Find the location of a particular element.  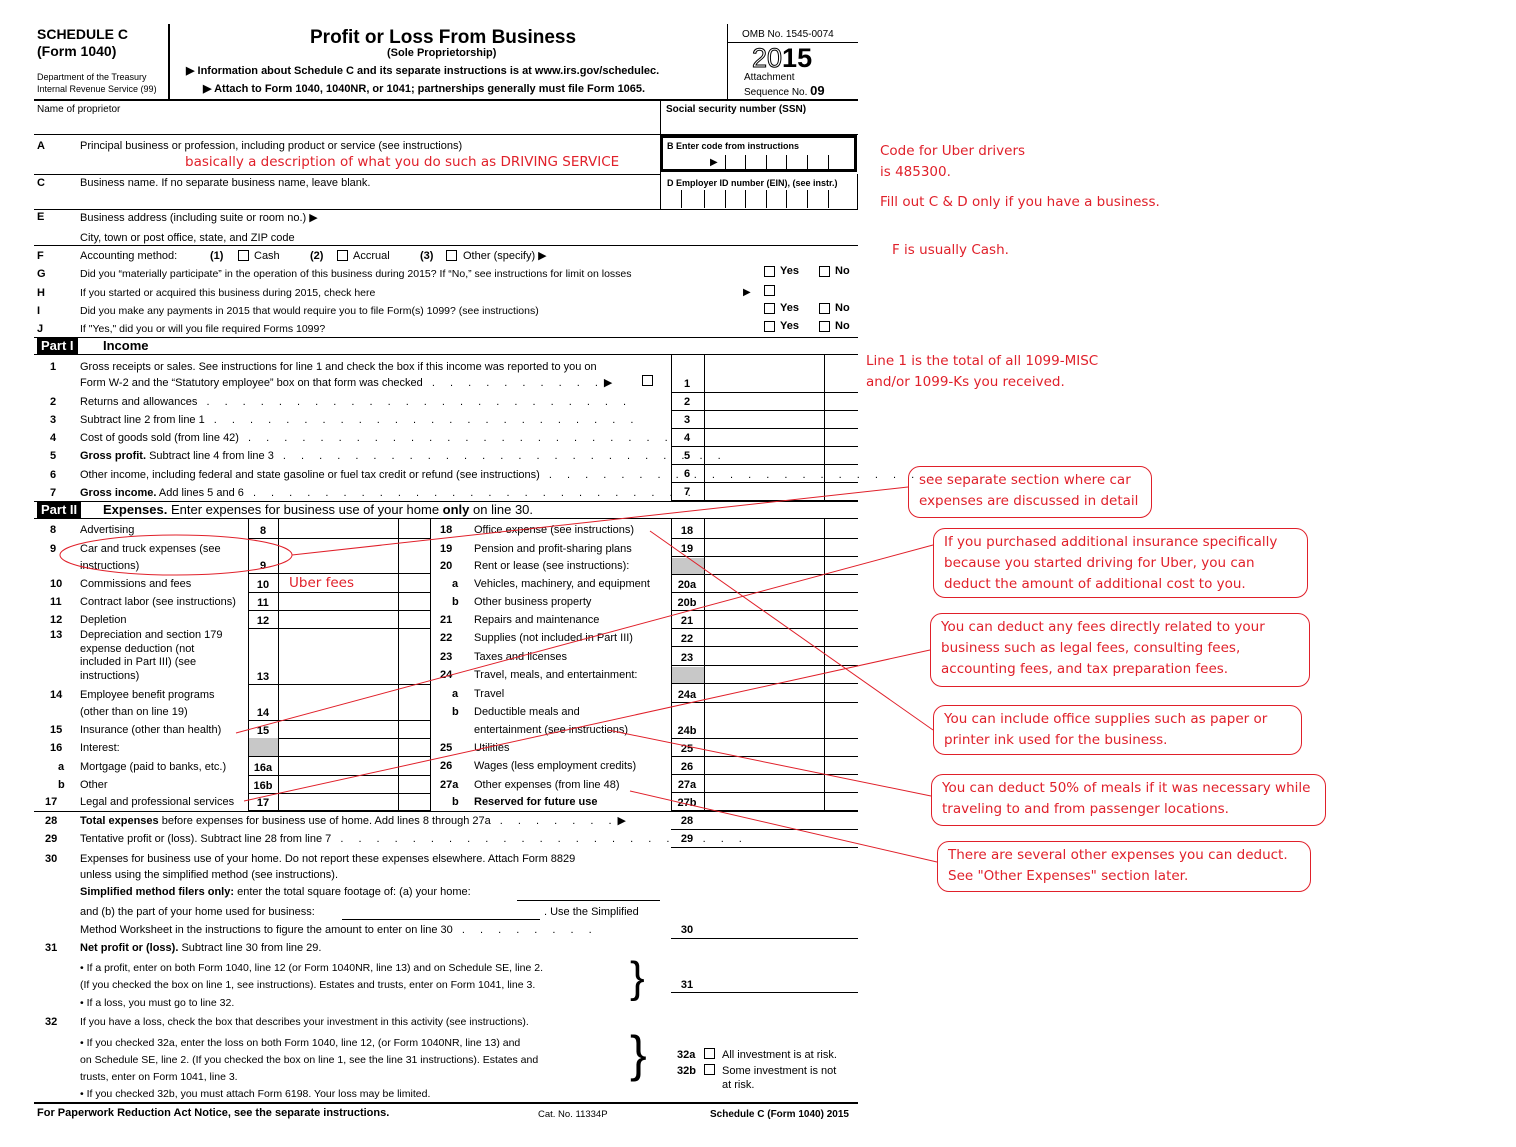

expense-line-box: 17 is located at coordinates (263, 803).